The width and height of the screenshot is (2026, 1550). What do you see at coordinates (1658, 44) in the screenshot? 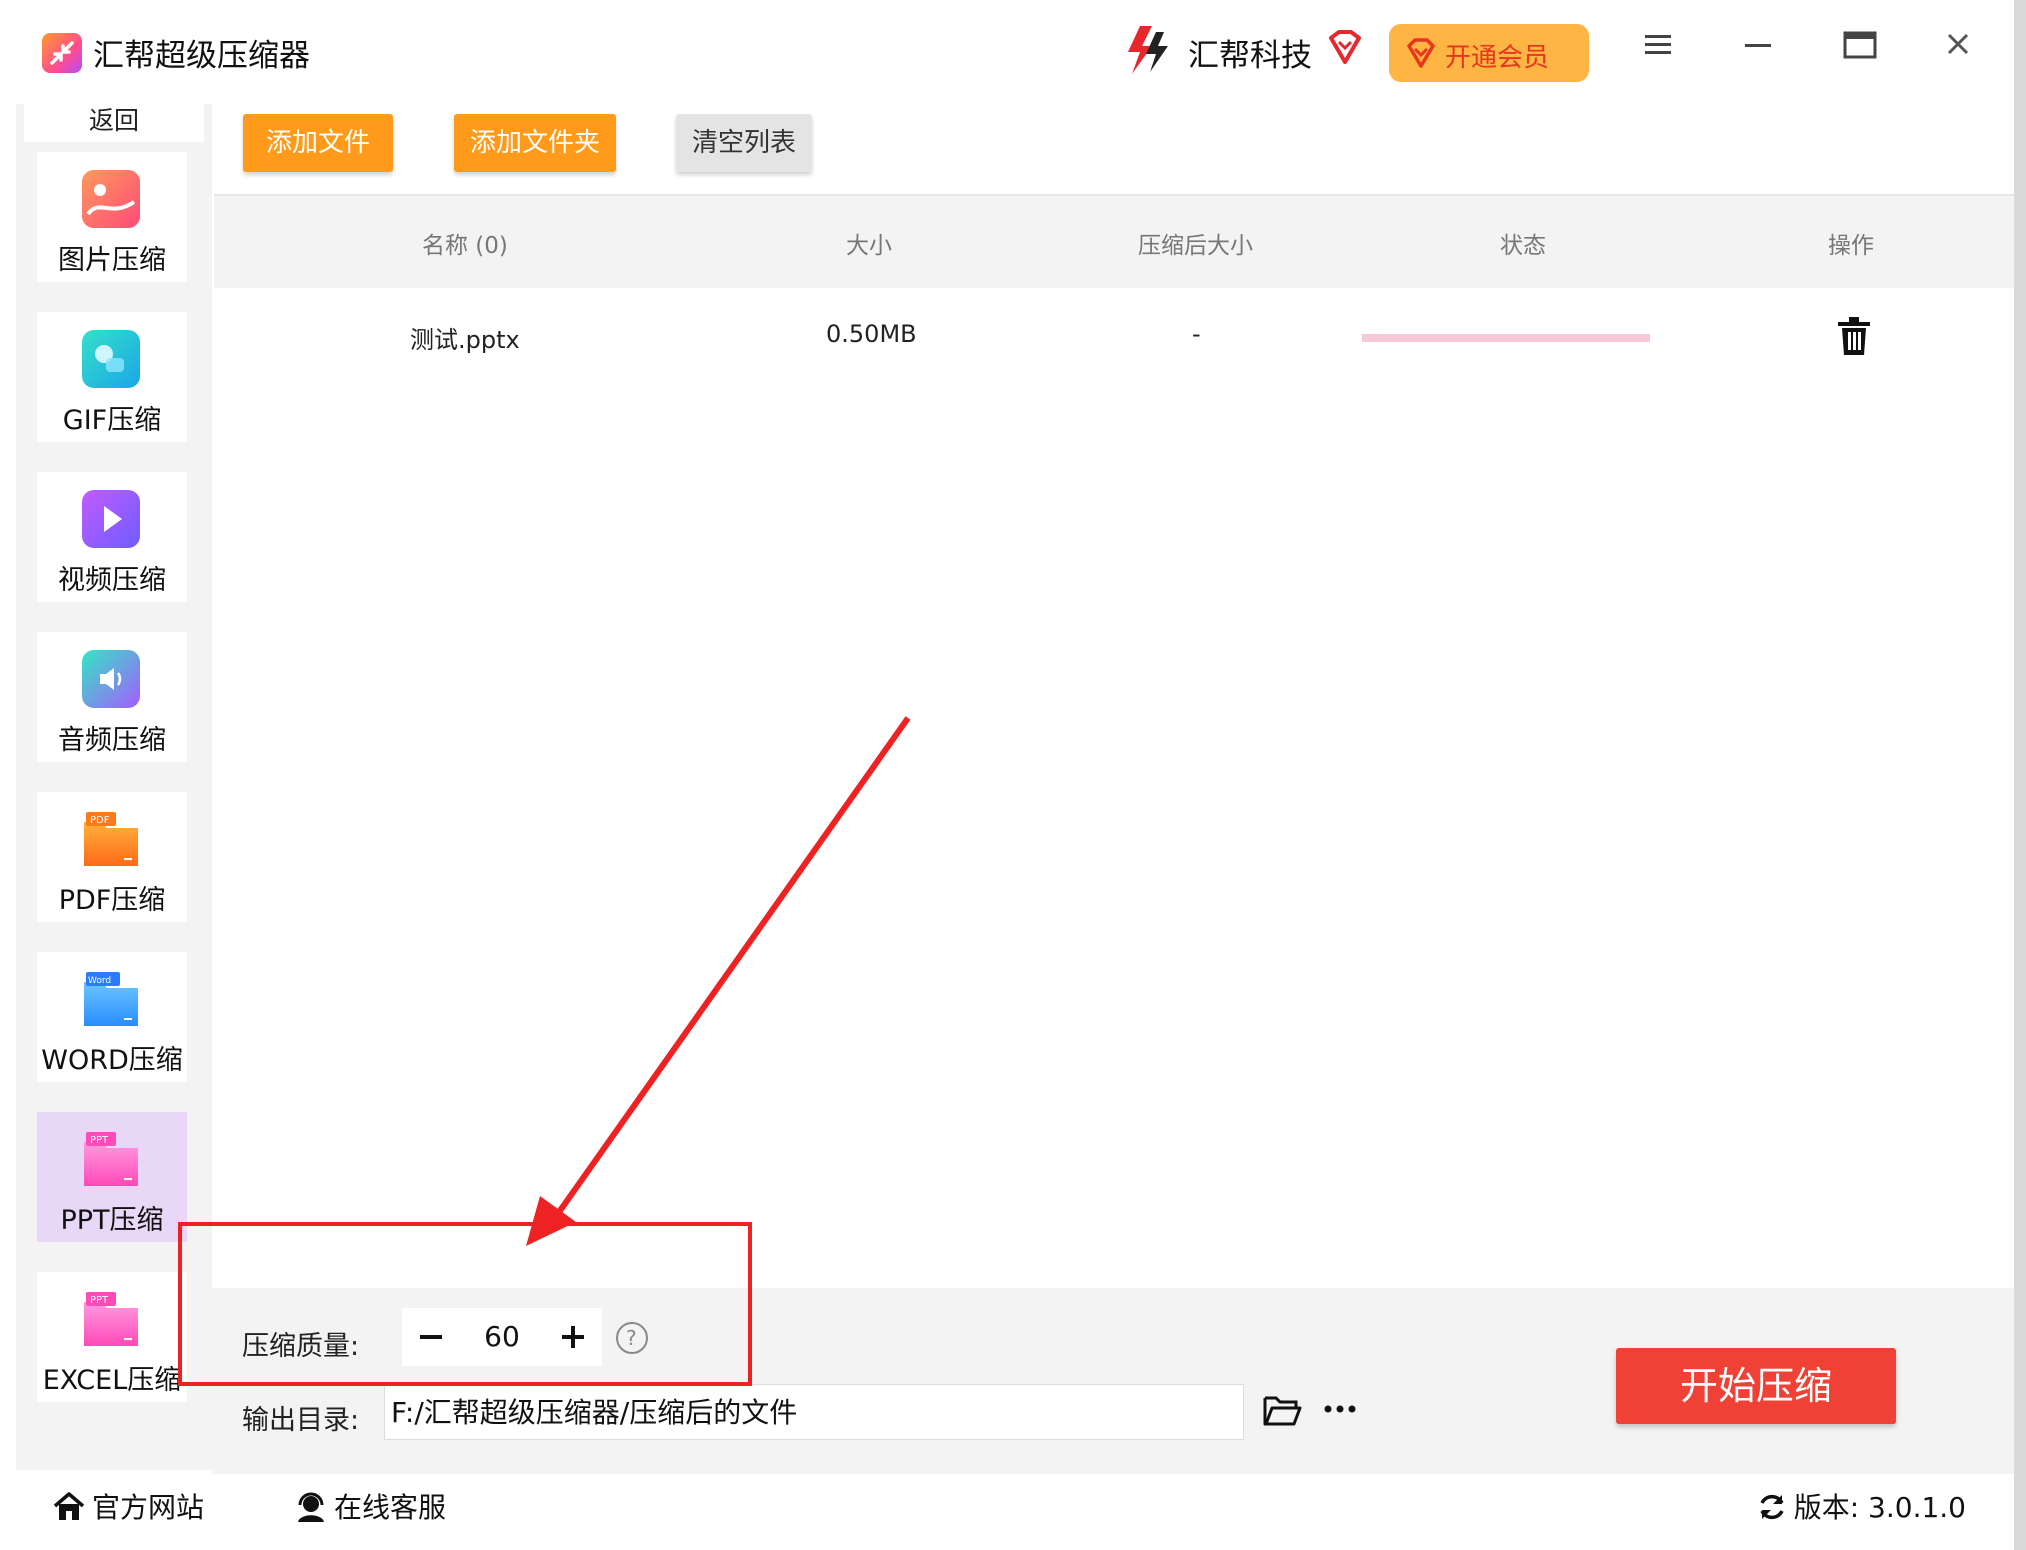
I see `menu-icon` at bounding box center [1658, 44].